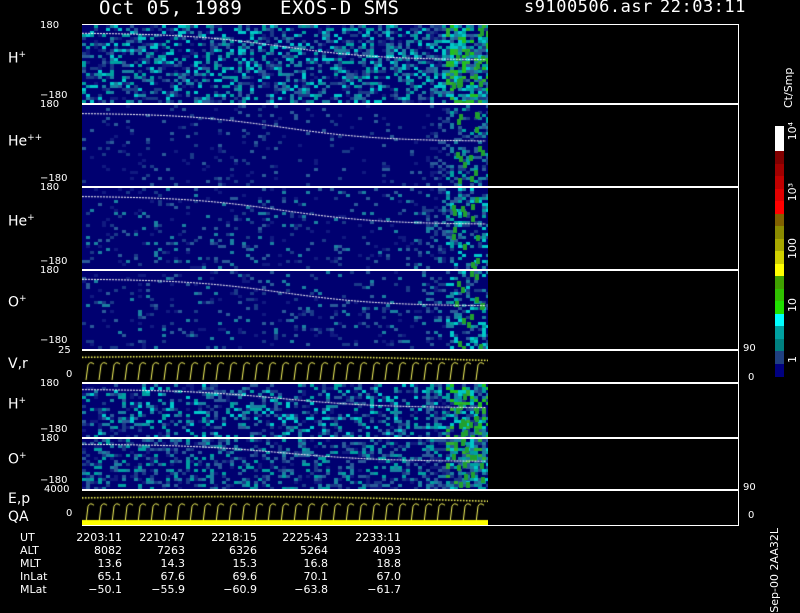  Describe the element at coordinates (285, 64) in the screenshot. I see `spectrogram-h` at that location.